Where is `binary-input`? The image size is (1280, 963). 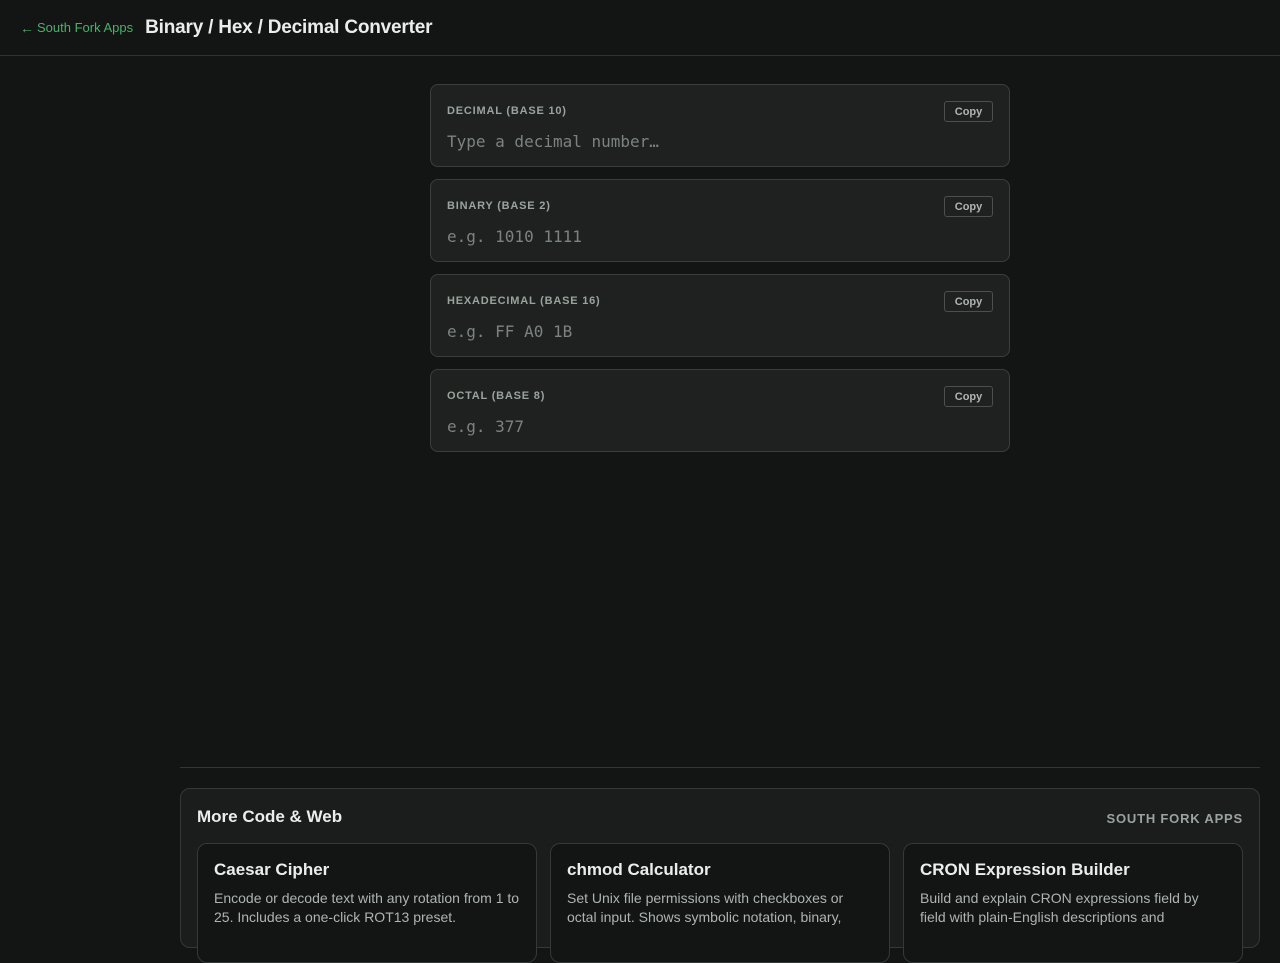 binary-input is located at coordinates (717, 236).